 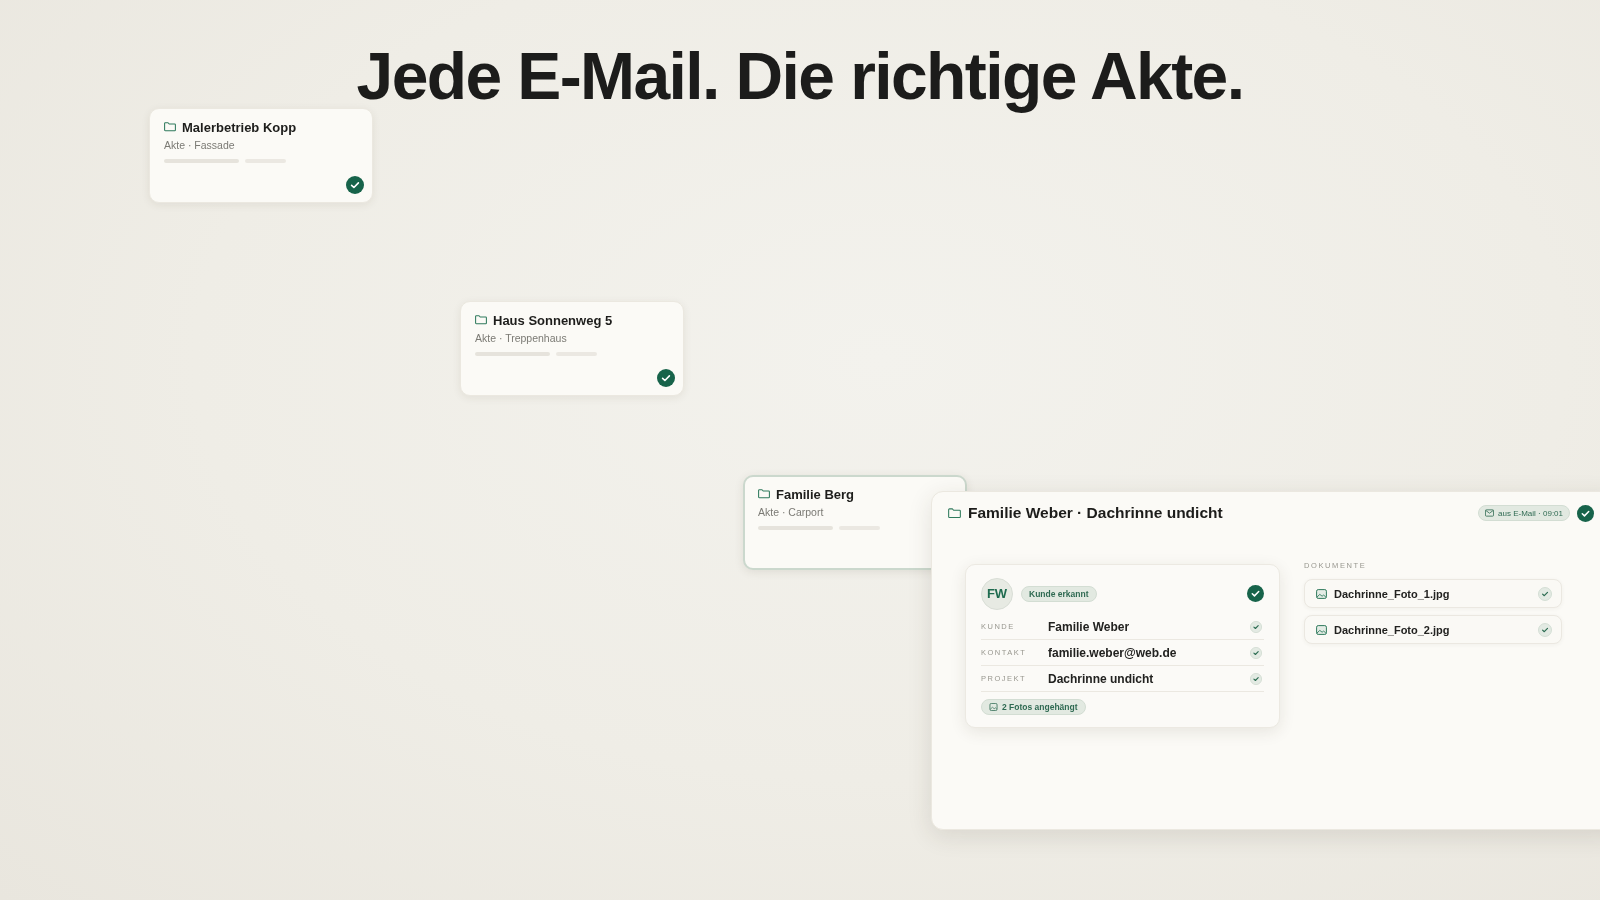 What do you see at coordinates (1490, 513) in the screenshot?
I see `mail-icon` at bounding box center [1490, 513].